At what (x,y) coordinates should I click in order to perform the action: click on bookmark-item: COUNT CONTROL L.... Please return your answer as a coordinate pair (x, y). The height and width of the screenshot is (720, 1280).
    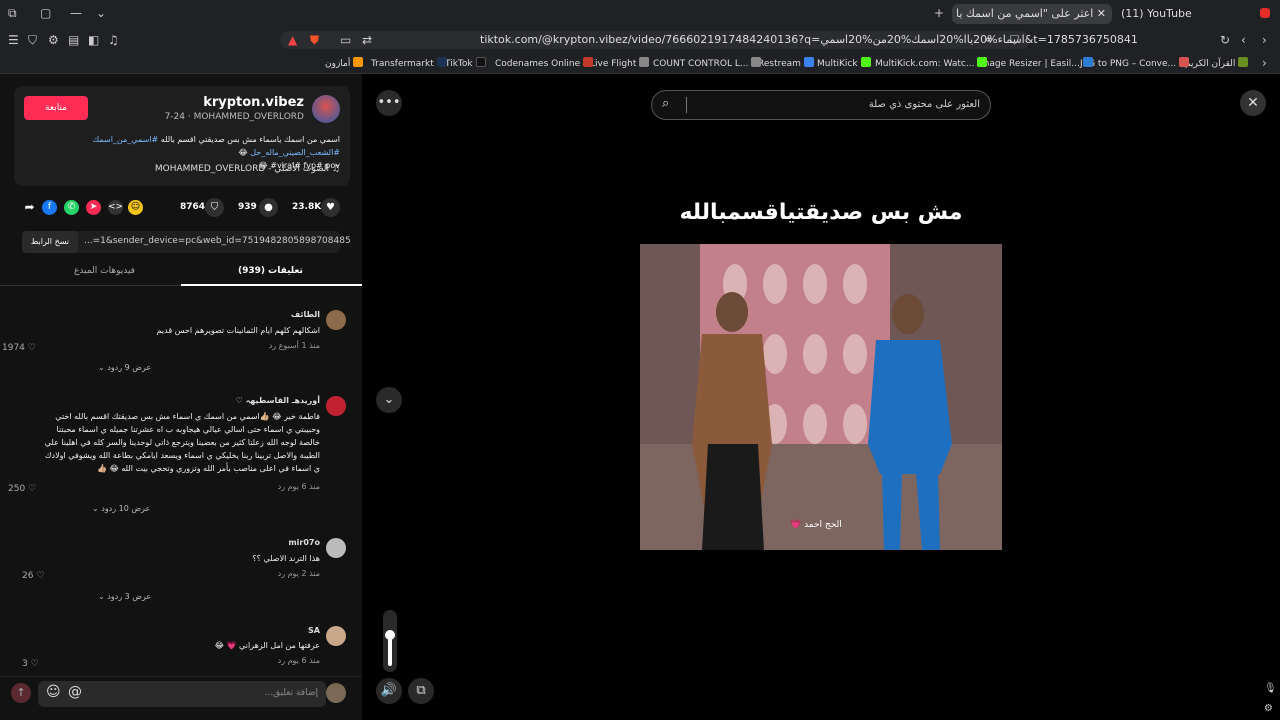
    Looking at the image, I should click on (708, 63).